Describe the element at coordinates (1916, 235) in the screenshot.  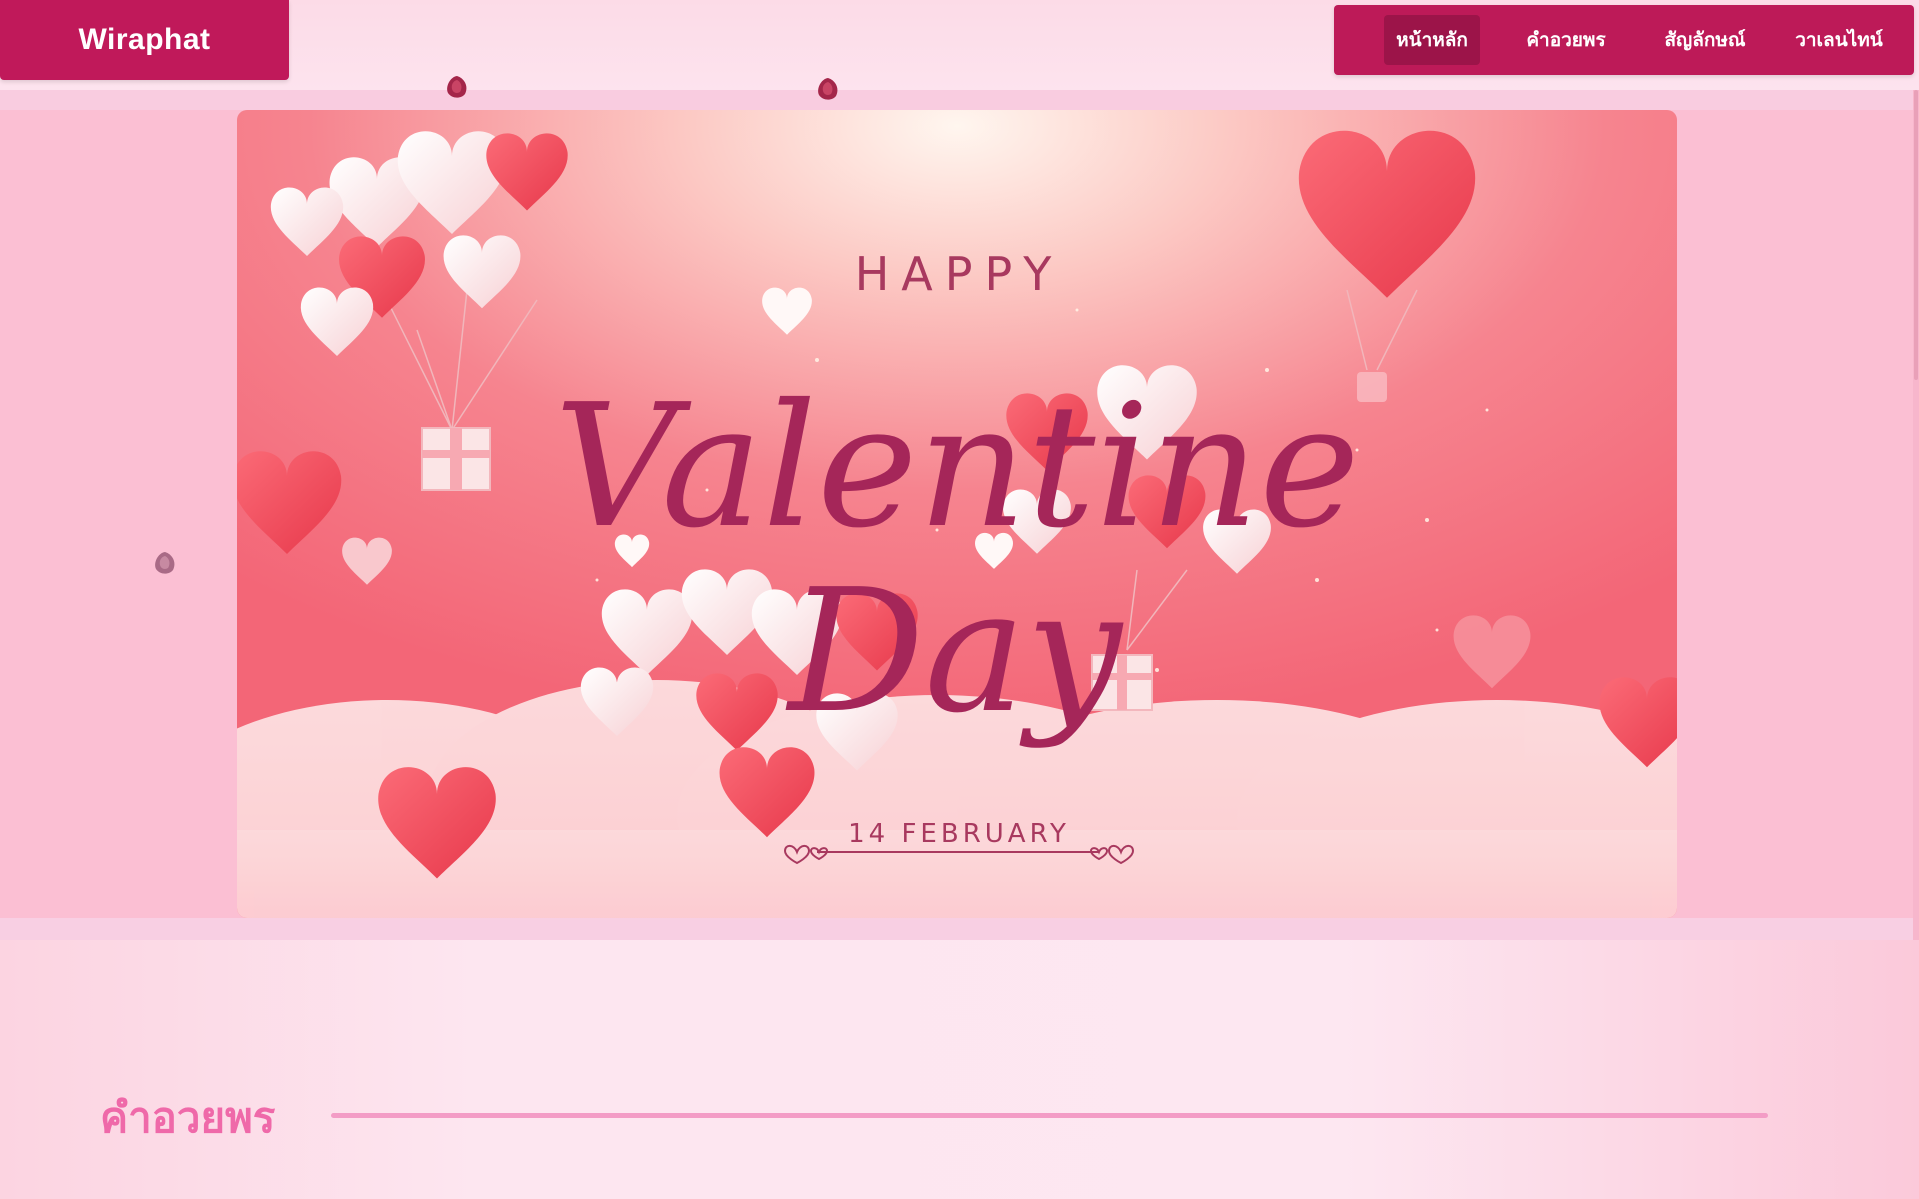
I see `scrollbar-thumb` at that location.